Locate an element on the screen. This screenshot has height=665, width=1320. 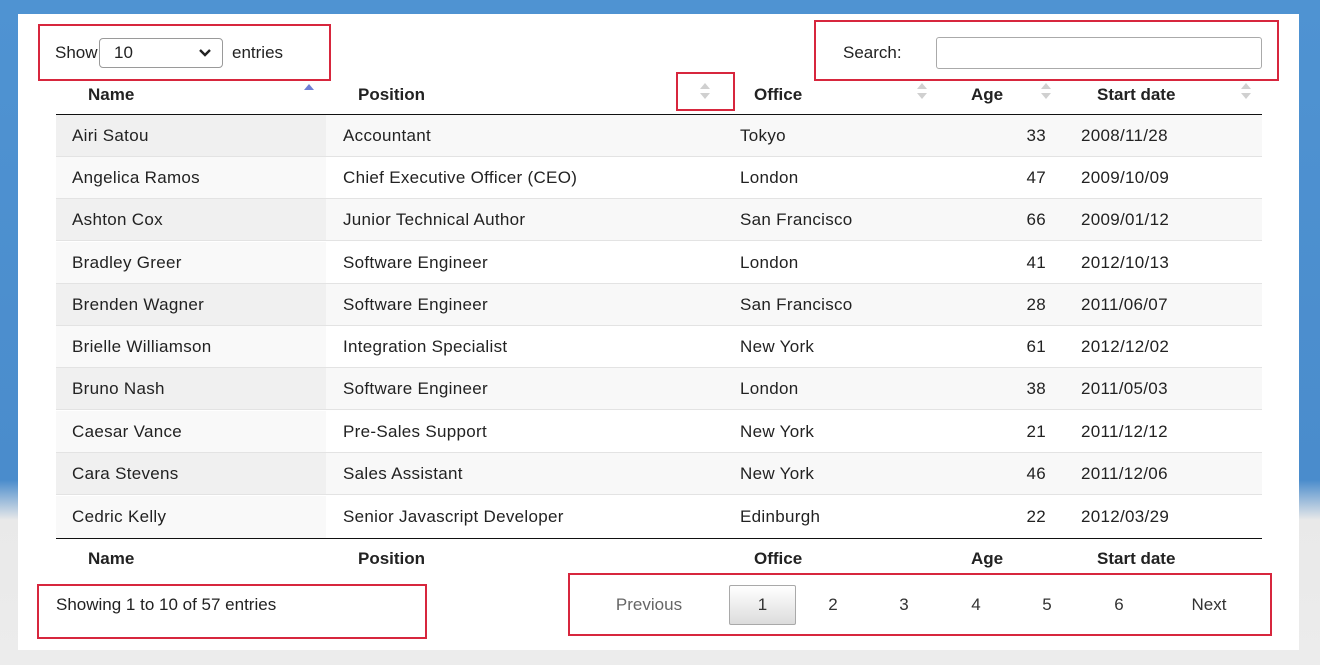
cell-office: Edinburgh is located at coordinates (780, 516).